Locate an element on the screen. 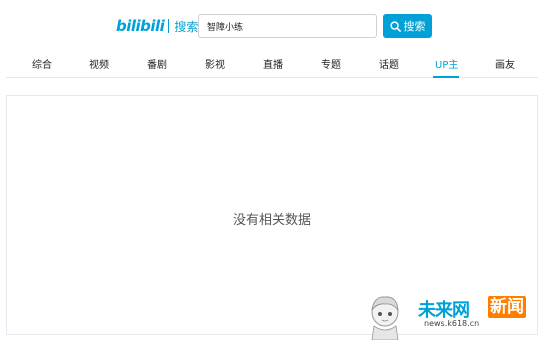 This screenshot has height=344, width=550. tab-comprehensive: 综合 is located at coordinates (42, 63).